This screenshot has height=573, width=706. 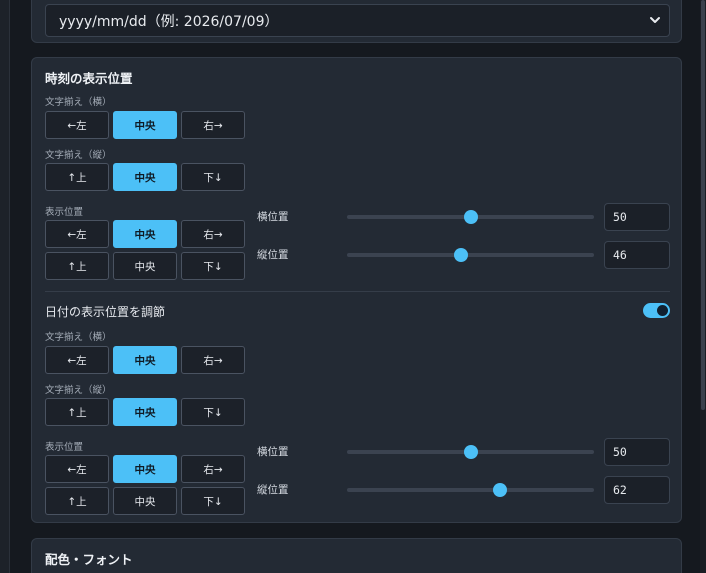 I want to click on date-display-center-label: 中央, so click(x=145, y=469).